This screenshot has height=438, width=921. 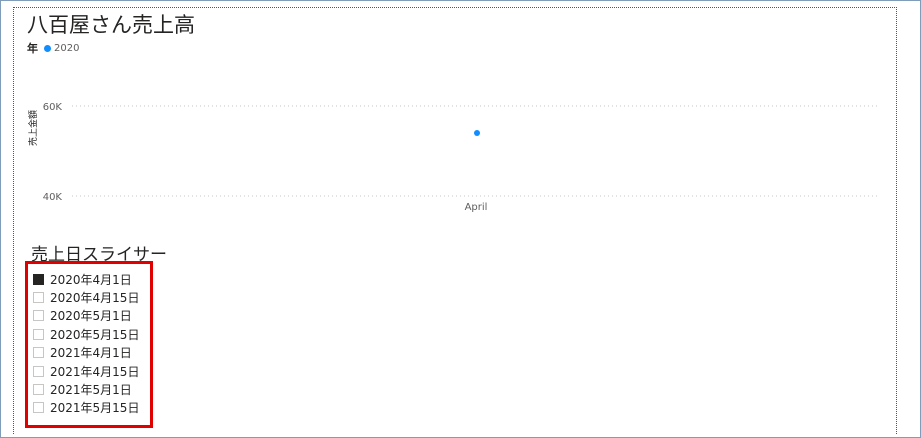 What do you see at coordinates (95, 371) in the screenshot?
I see `slicer-item-label: 2021年4月15日` at bounding box center [95, 371].